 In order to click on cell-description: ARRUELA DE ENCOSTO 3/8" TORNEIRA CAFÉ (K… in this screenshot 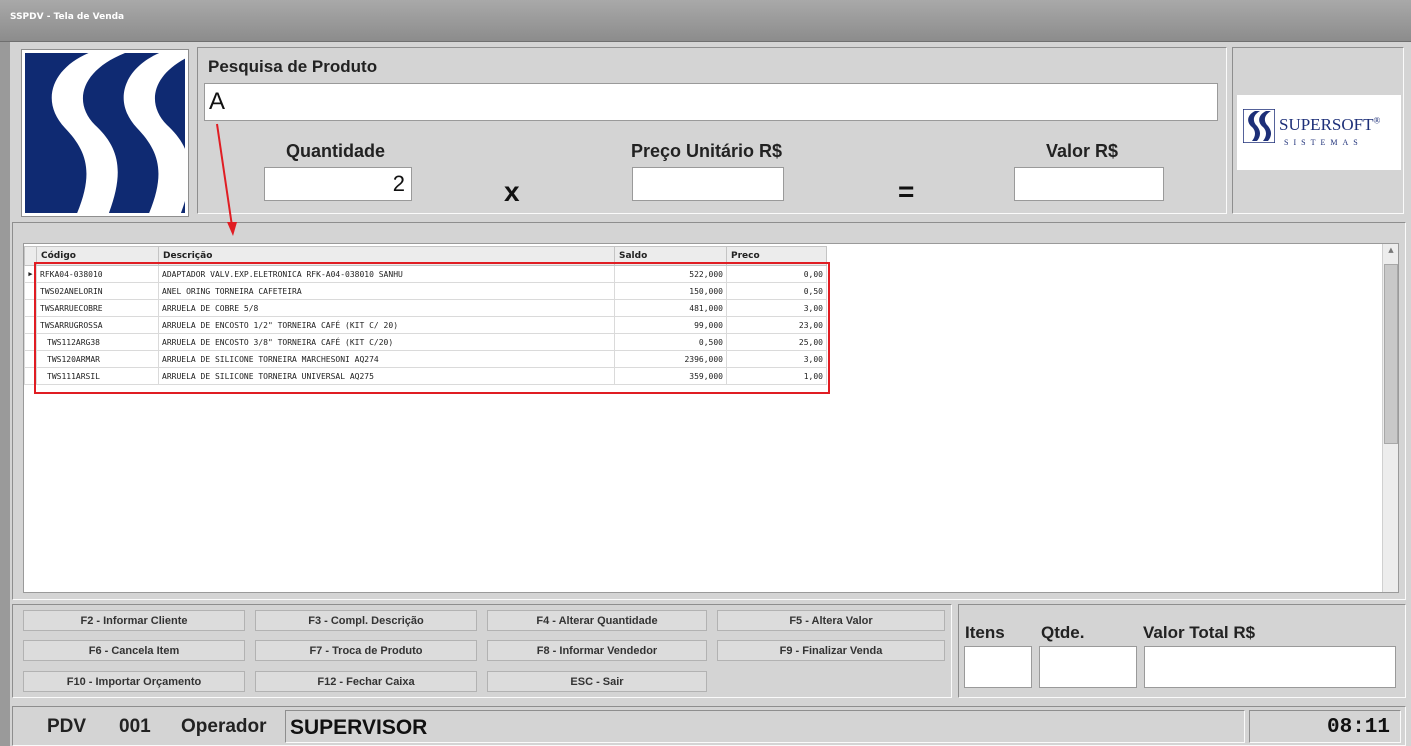, I will do `click(386, 342)`.